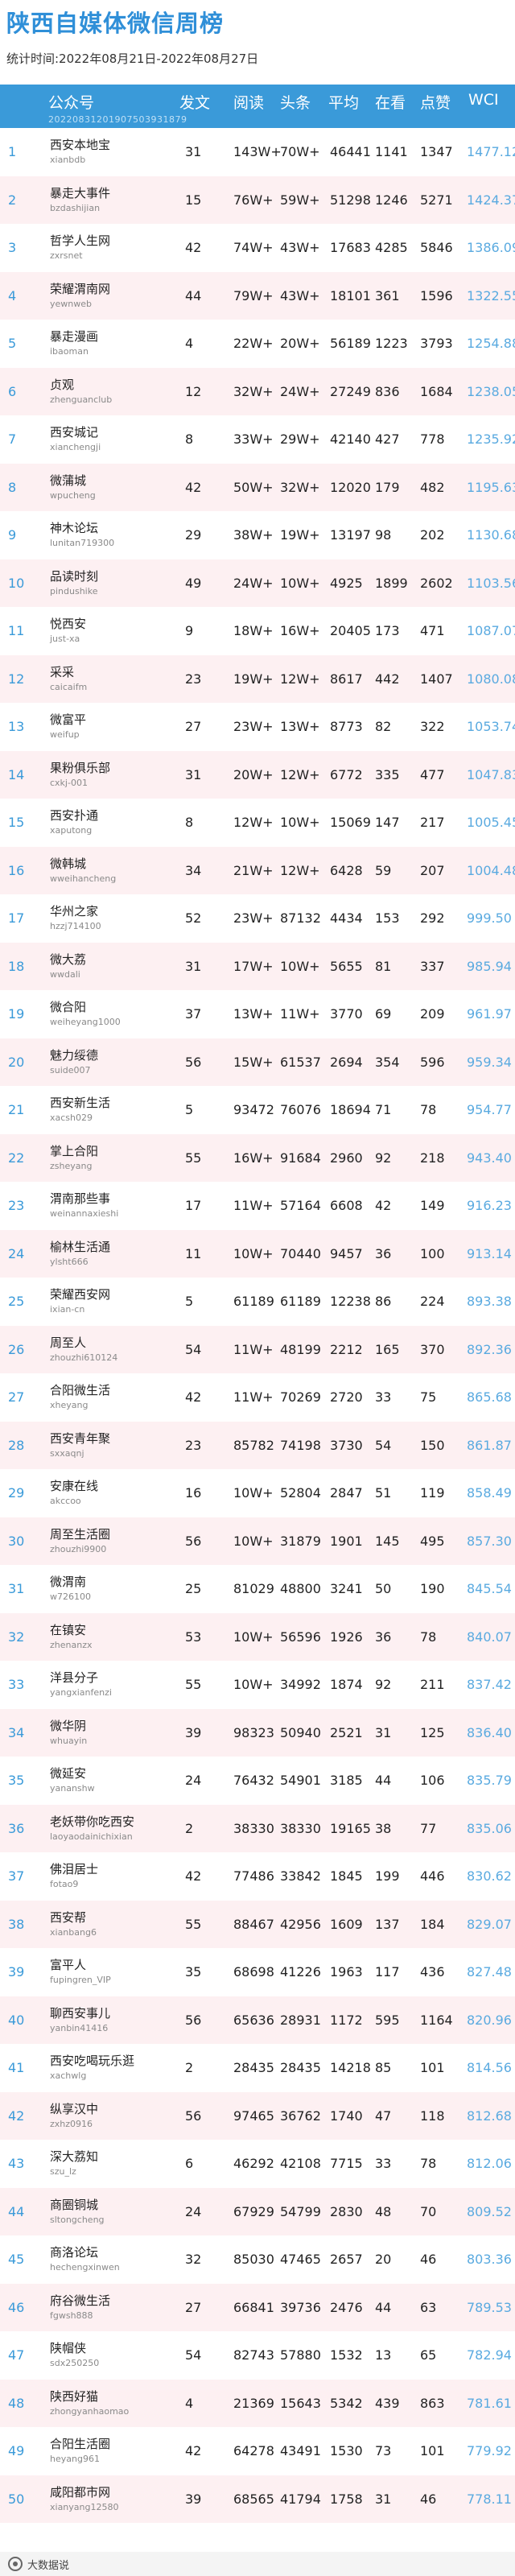 The width and height of the screenshot is (515, 2576). Describe the element at coordinates (346, 2115) in the screenshot. I see `average-reads: 1740` at that location.